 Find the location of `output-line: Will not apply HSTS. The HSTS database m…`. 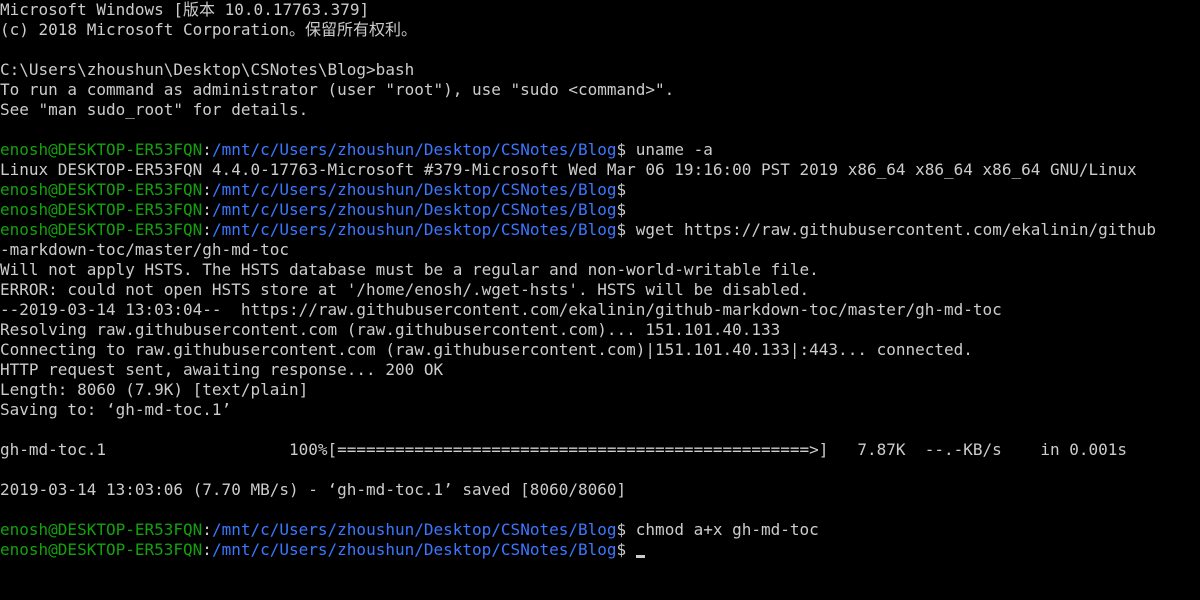

output-line: Will not apply HSTS. The HSTS database m… is located at coordinates (409, 269).